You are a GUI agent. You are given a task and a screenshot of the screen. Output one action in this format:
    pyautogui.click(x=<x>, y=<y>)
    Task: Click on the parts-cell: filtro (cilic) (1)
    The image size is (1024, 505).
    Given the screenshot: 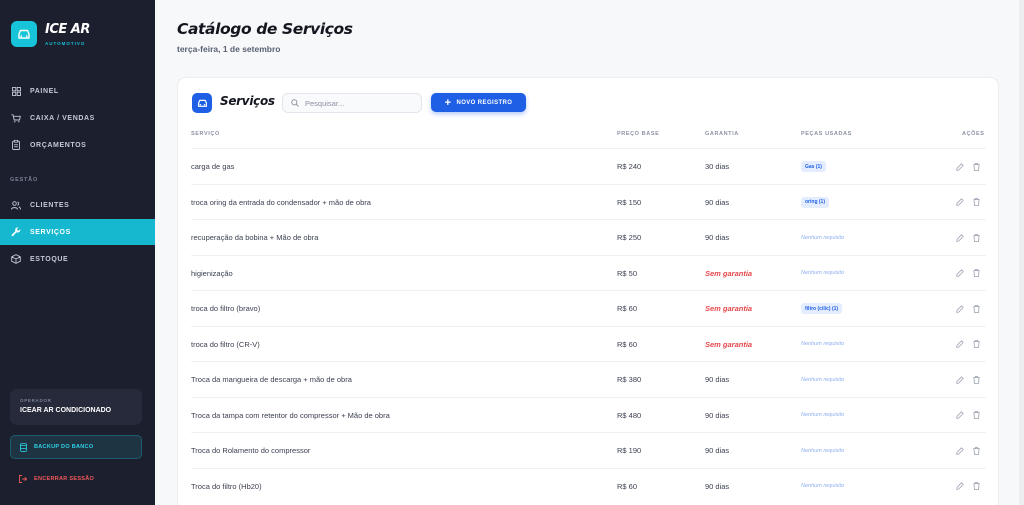 What is the action you would take?
    pyautogui.click(x=822, y=309)
    